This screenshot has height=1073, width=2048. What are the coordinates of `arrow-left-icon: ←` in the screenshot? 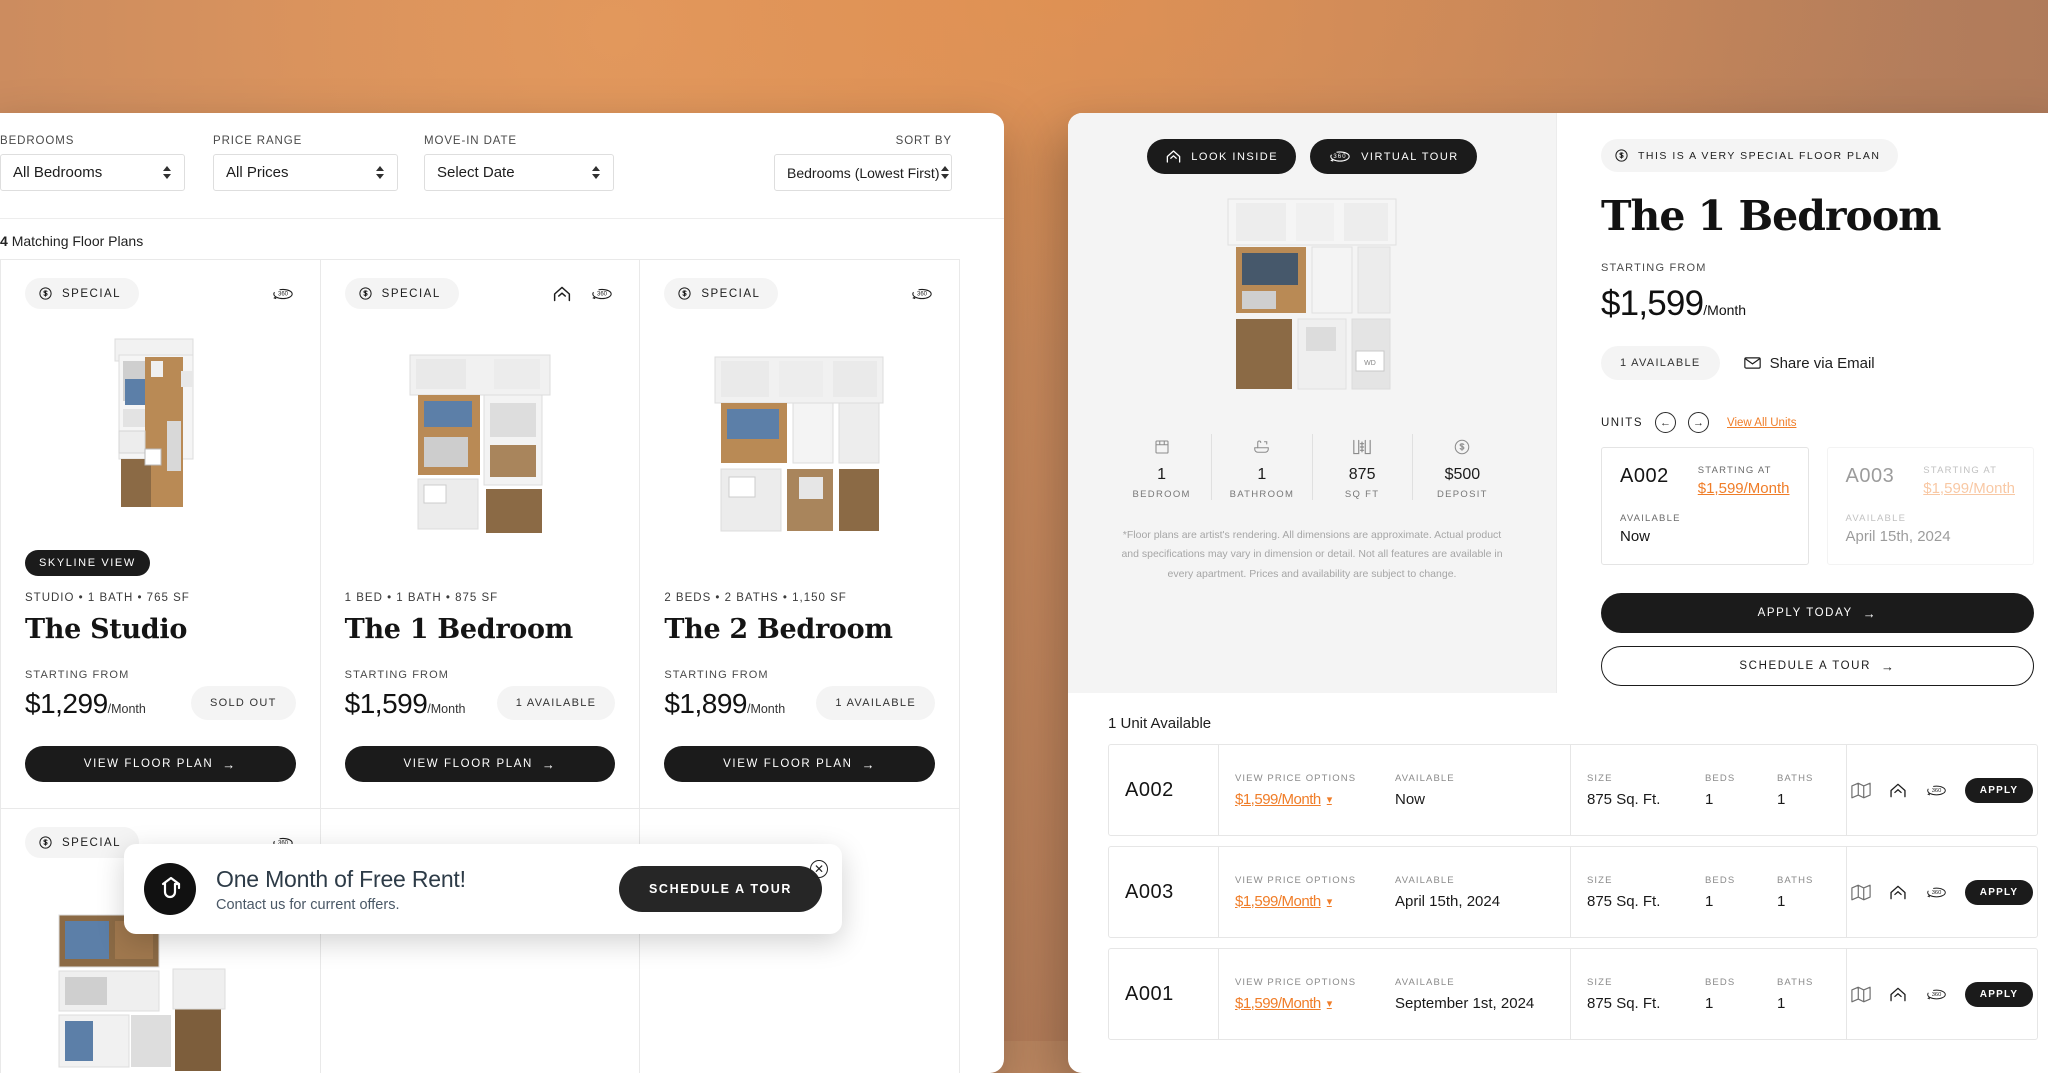 It's located at (1665, 422).